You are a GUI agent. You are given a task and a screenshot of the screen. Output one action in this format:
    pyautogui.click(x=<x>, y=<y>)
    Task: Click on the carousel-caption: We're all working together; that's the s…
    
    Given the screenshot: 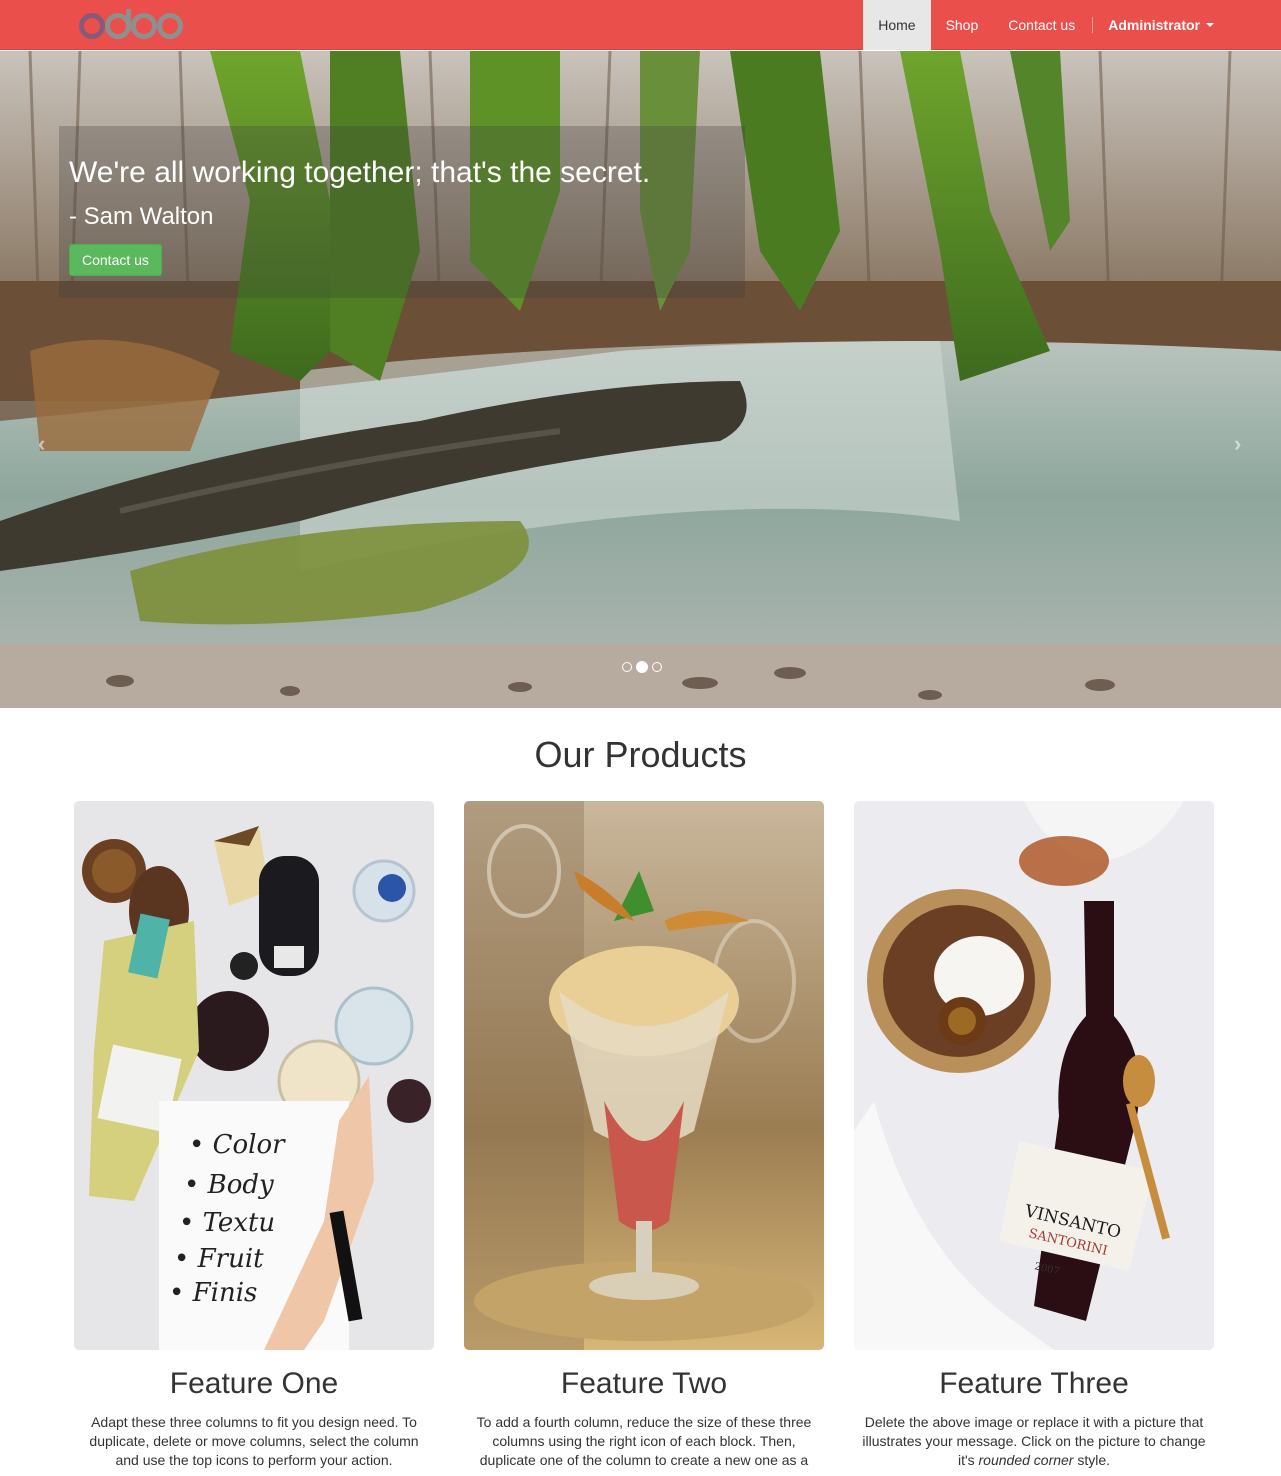 What is the action you would take?
    pyautogui.click(x=402, y=212)
    